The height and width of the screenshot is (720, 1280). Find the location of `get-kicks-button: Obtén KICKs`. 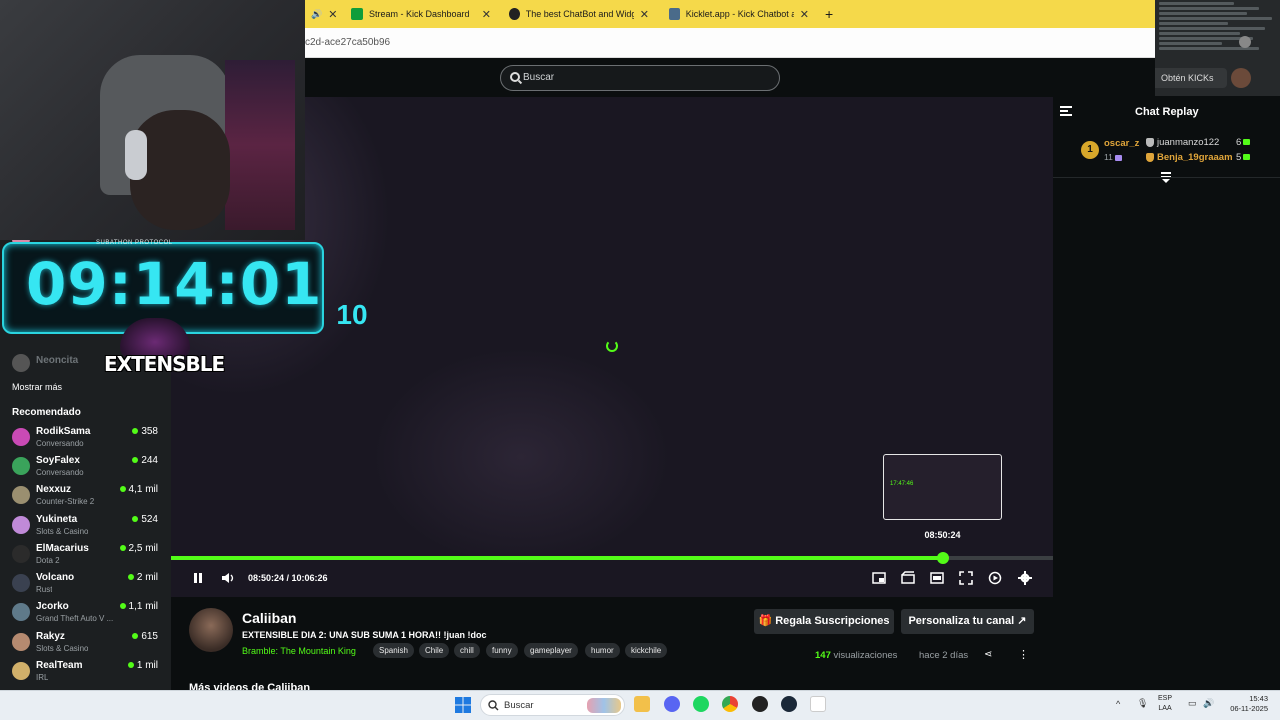

get-kicks-button: Obtén KICKs is located at coordinates (1191, 78).